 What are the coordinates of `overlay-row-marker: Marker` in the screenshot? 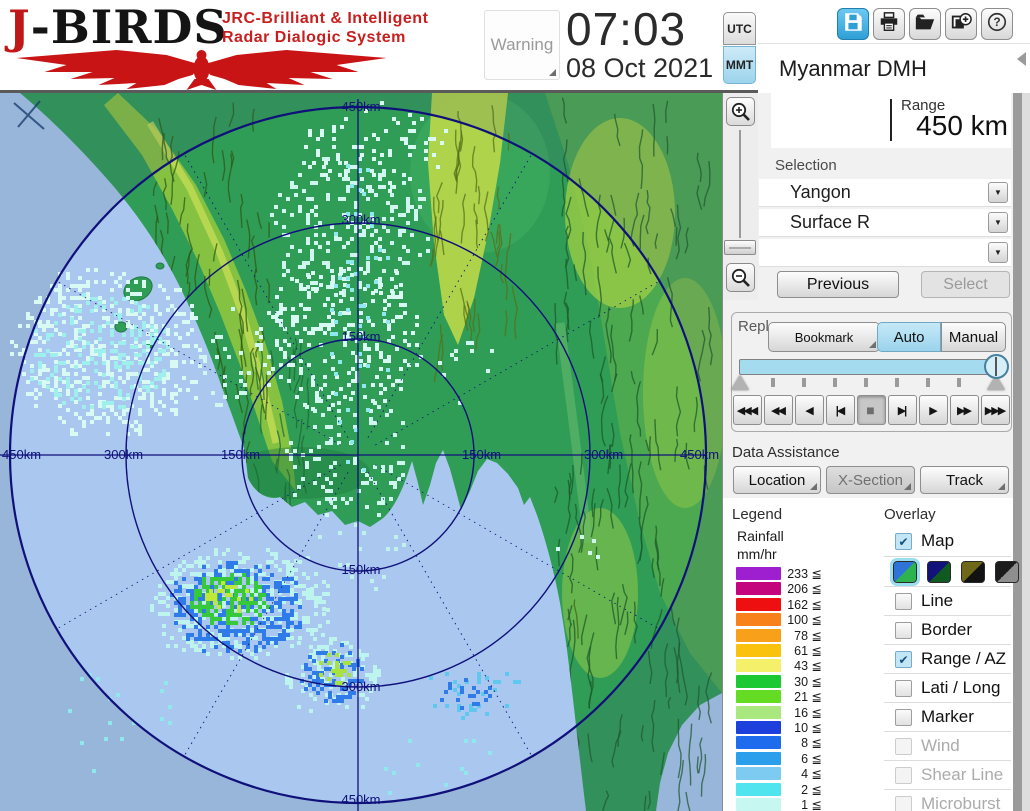 It's located at (947, 716).